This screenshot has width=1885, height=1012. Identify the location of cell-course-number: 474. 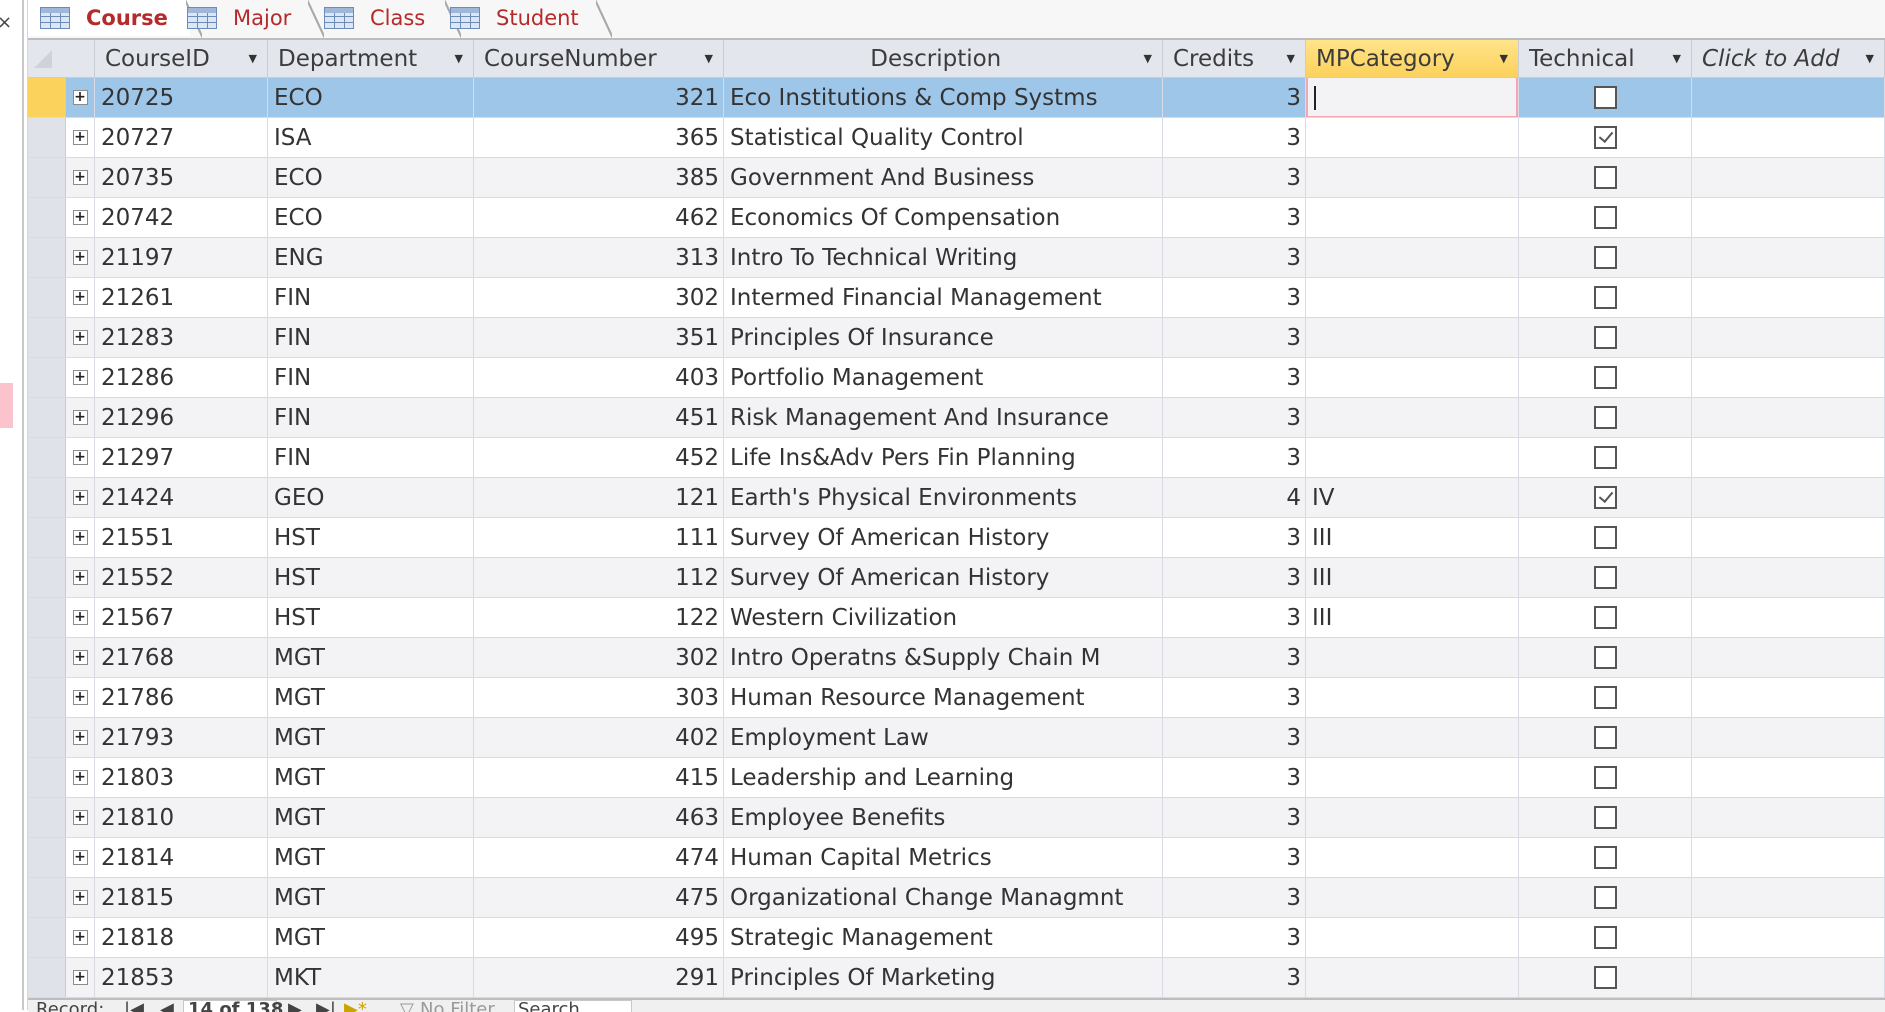
(599, 857).